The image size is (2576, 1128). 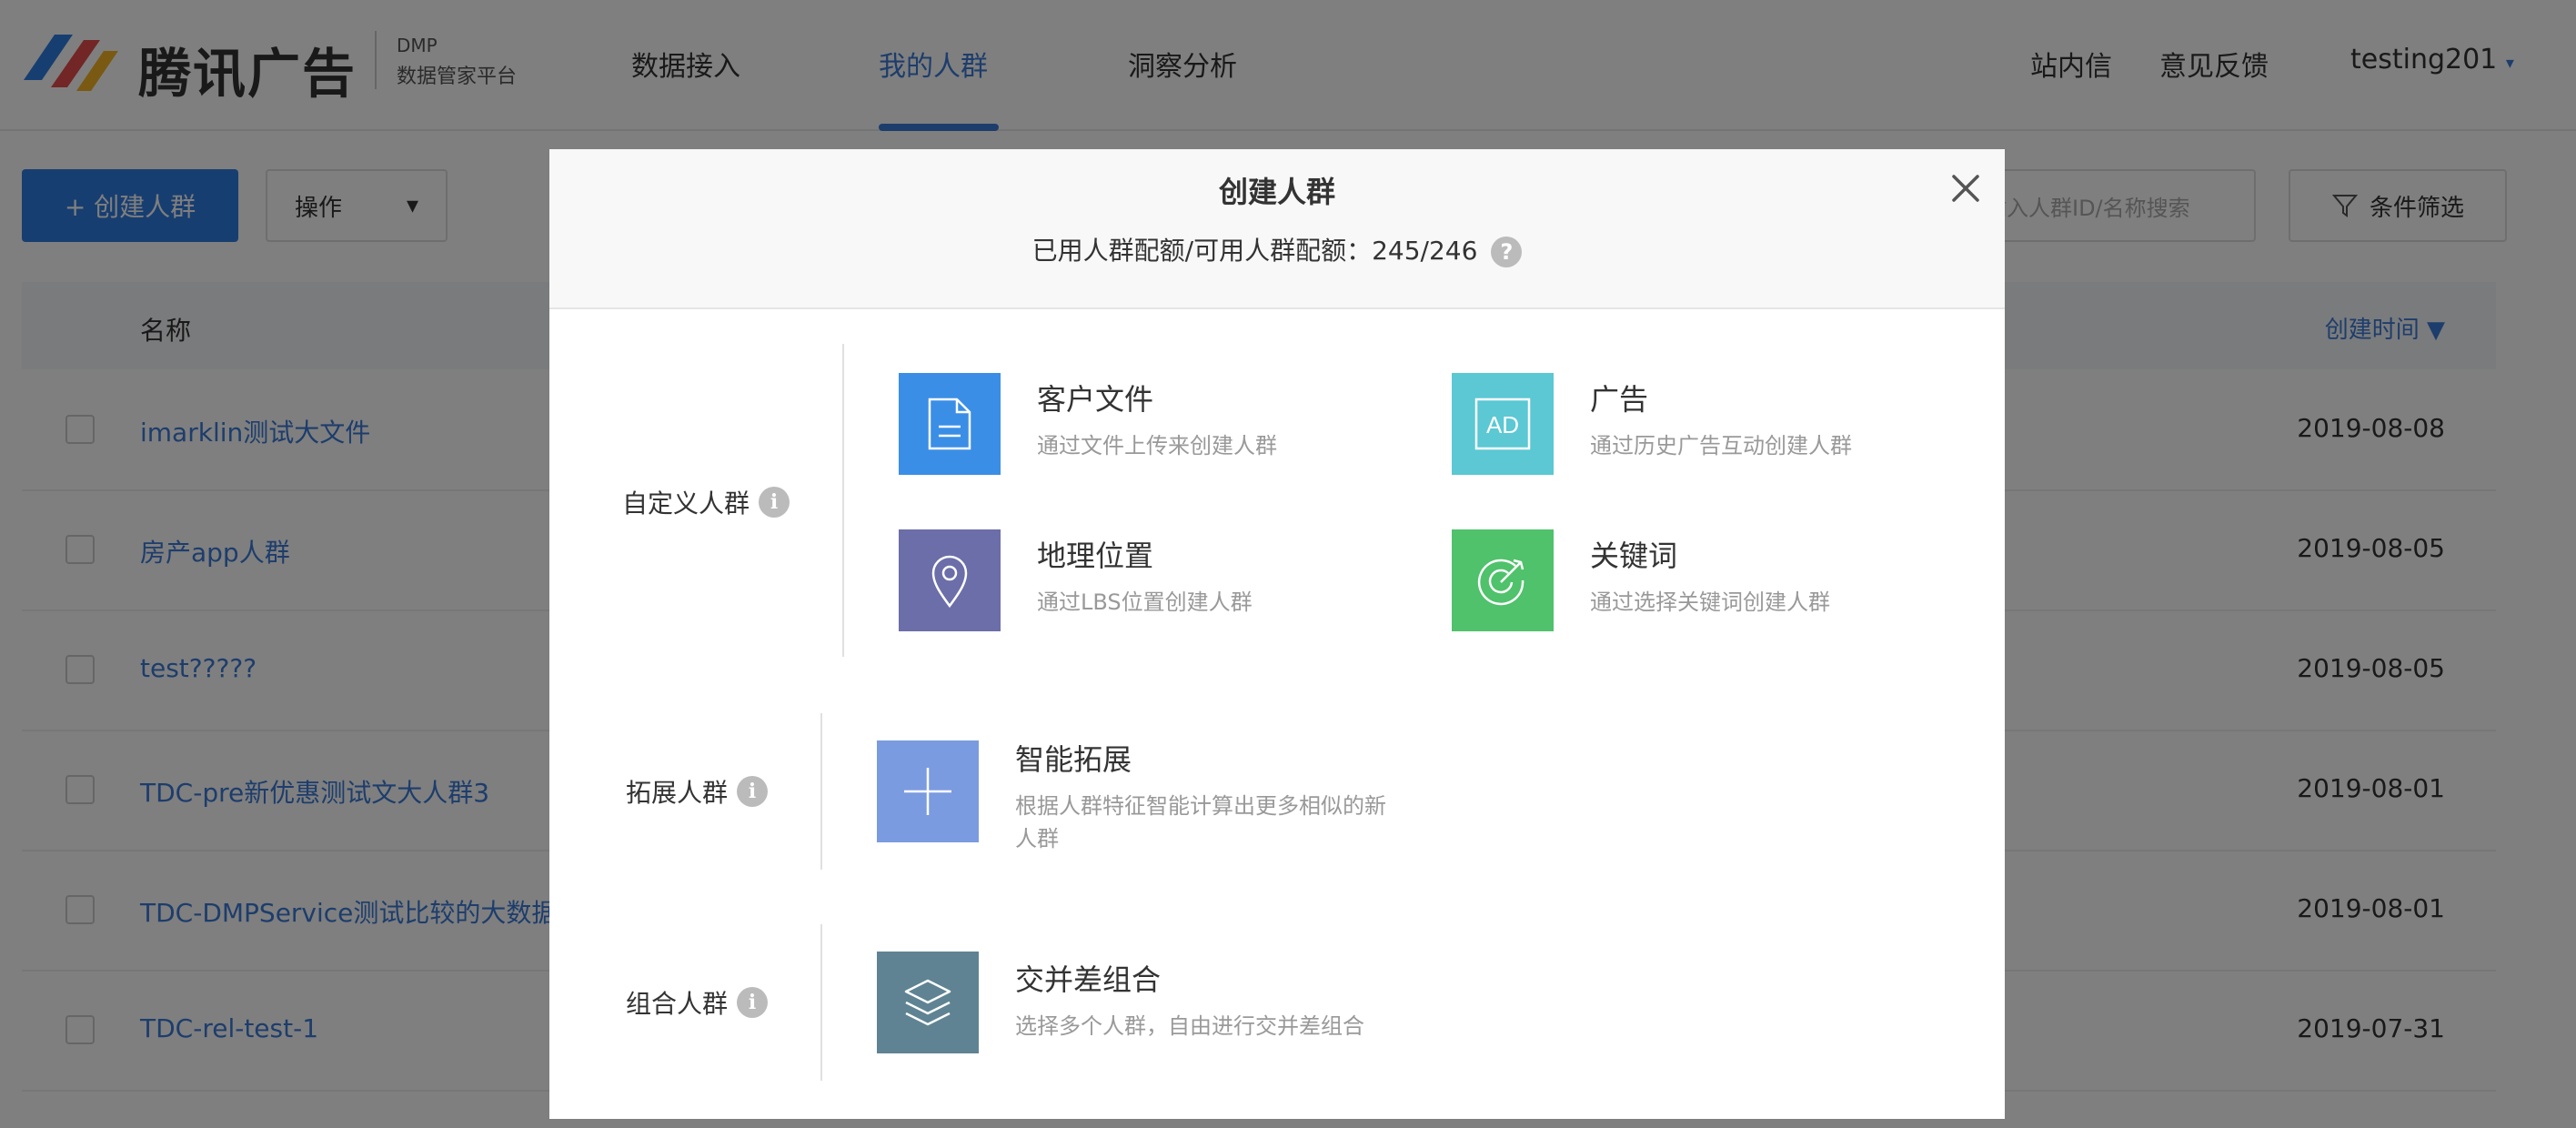 I want to click on card-description: 通过文件上传来创建人群, so click(x=1157, y=445).